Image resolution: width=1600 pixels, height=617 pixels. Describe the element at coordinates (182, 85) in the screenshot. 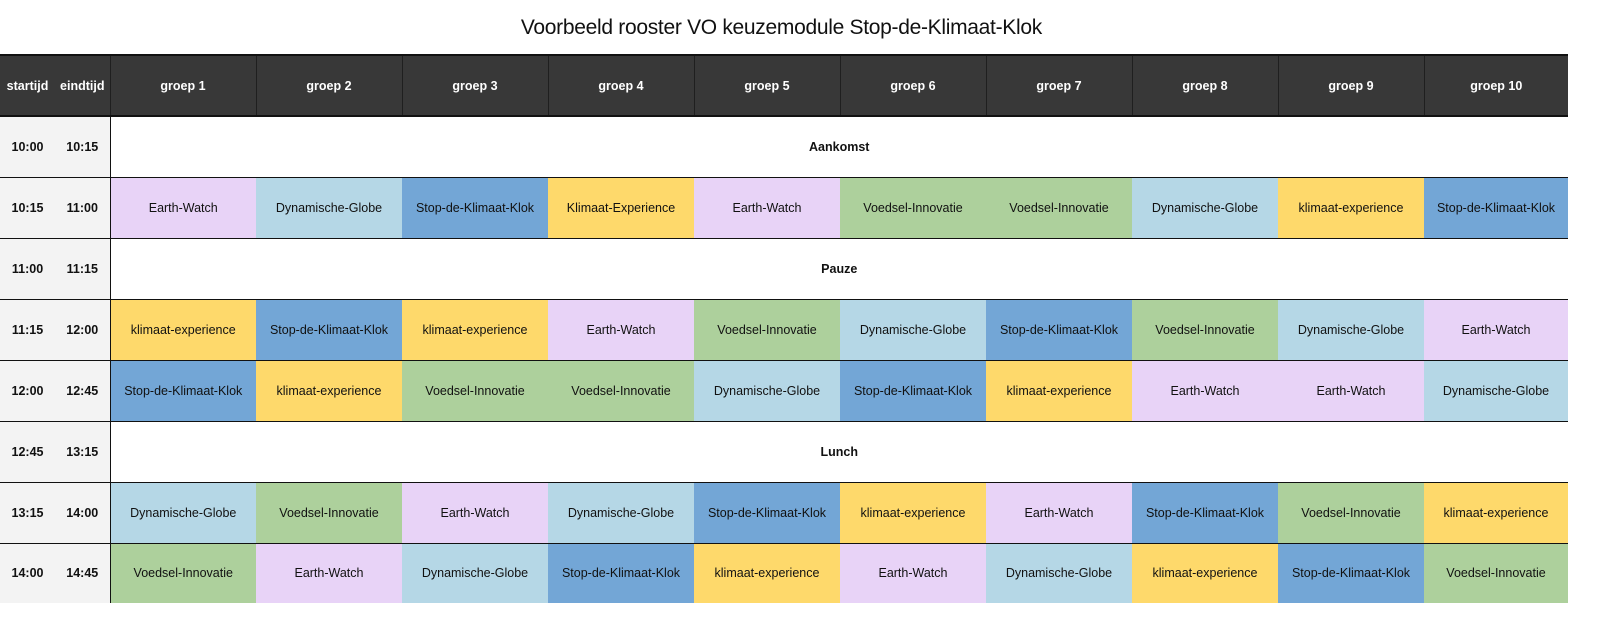

I see `header-group-1: groep 1` at that location.